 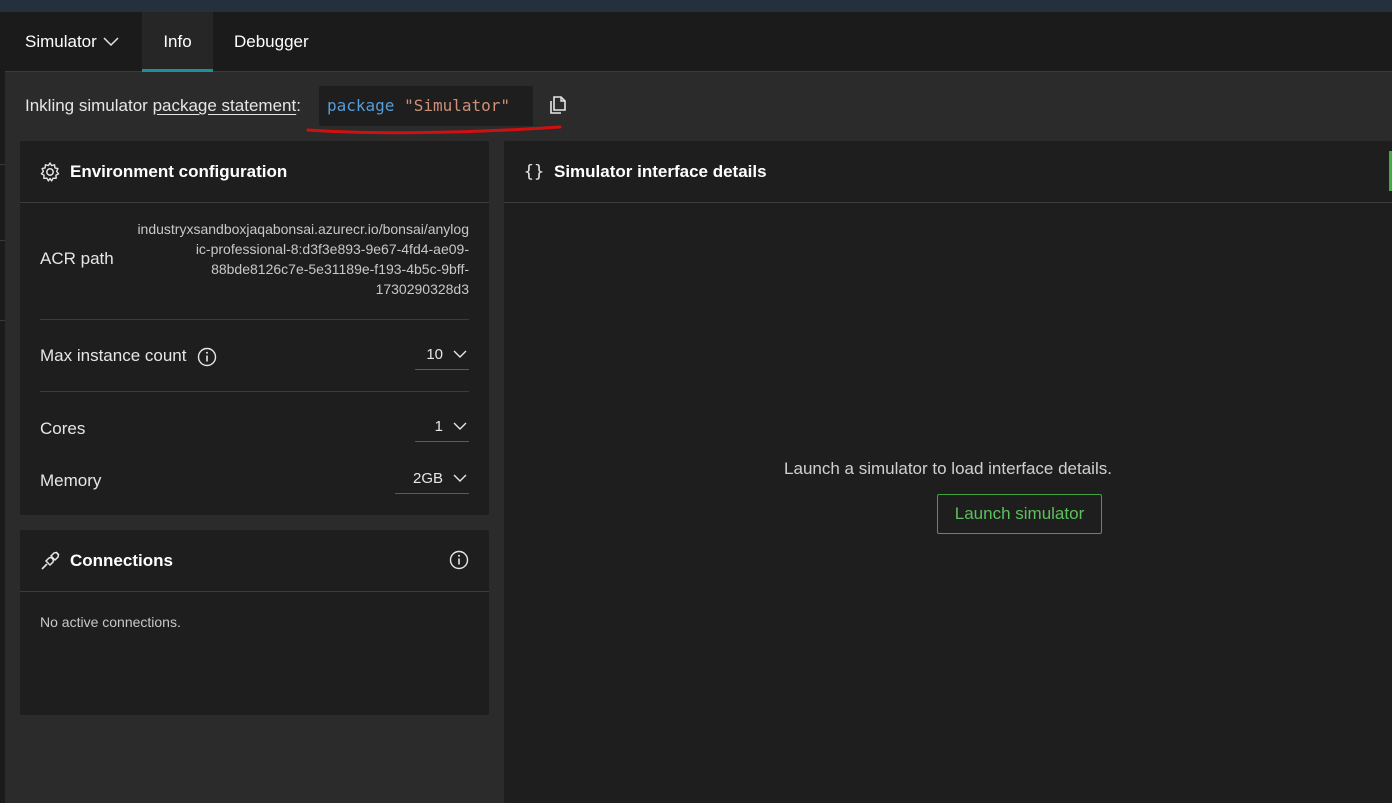 What do you see at coordinates (225, 105) in the screenshot?
I see `package-statement-link: package statement` at bounding box center [225, 105].